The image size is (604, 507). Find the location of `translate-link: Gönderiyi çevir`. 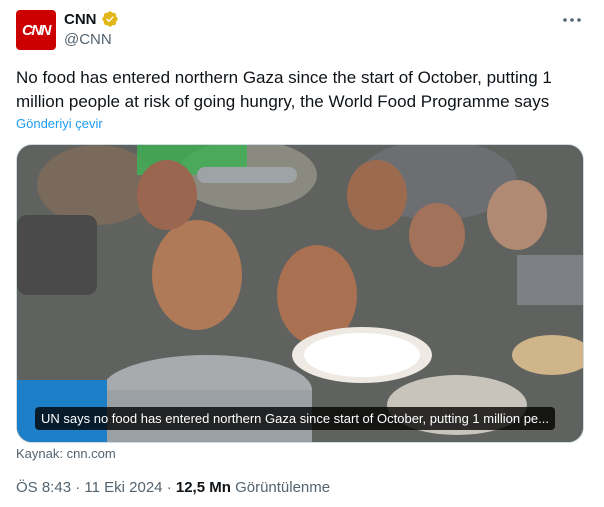

translate-link: Gönderiyi çevir is located at coordinates (59, 123).